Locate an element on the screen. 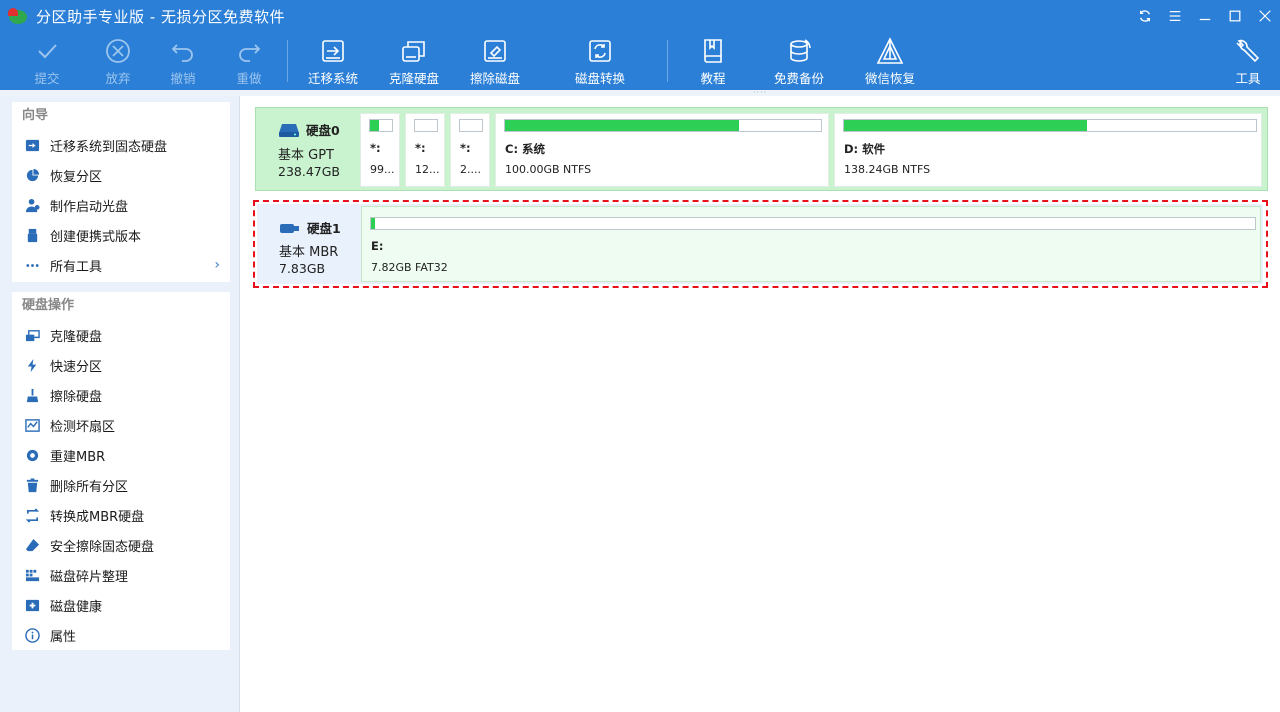 This screenshot has width=1280, height=712. wizard-item-label: 创建便携式版本 is located at coordinates (96, 237).